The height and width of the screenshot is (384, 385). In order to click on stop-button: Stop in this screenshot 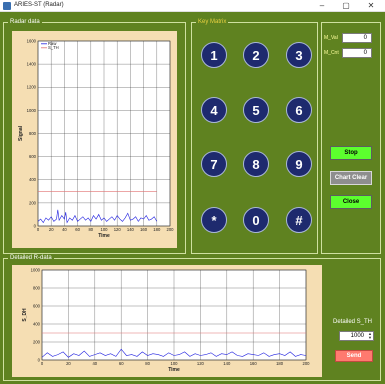, I will do `click(351, 153)`.